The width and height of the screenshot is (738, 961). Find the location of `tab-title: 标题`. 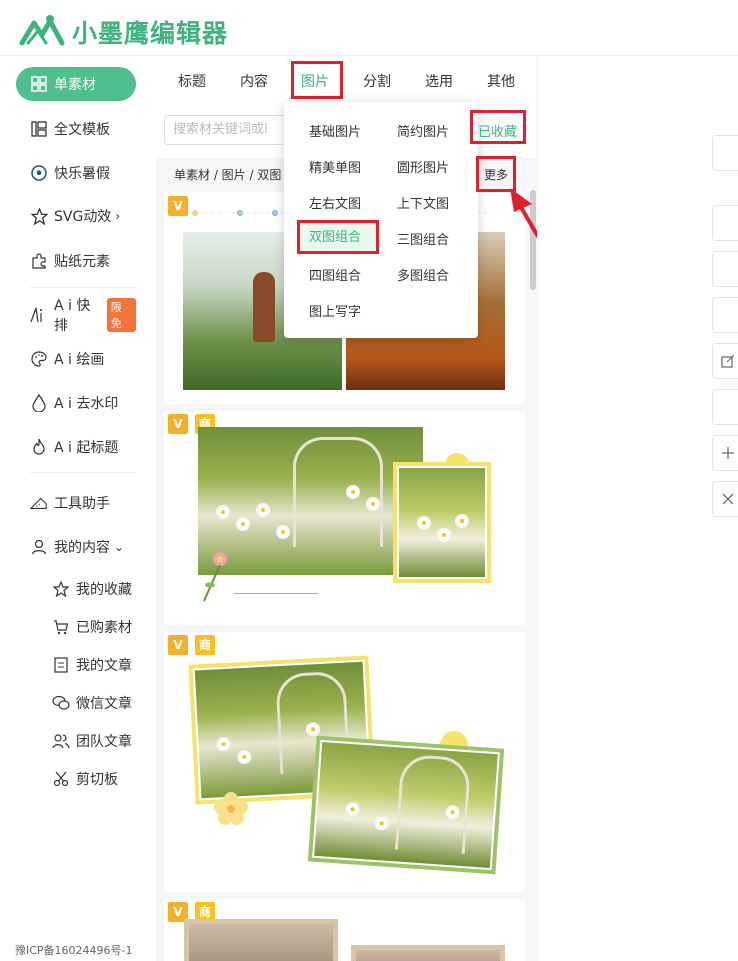

tab-title: 标题 is located at coordinates (192, 82).